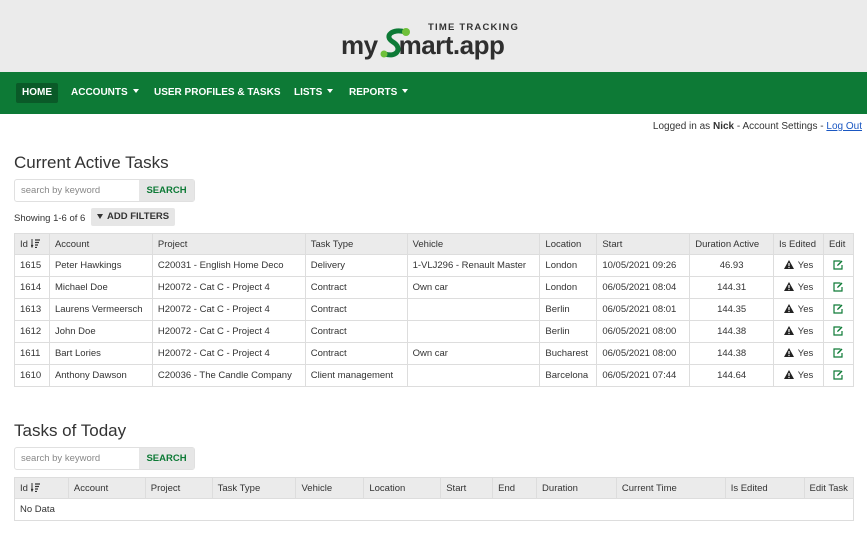  Describe the element at coordinates (166, 190) in the screenshot. I see `active-tasks-search-button: SEARCH` at that location.